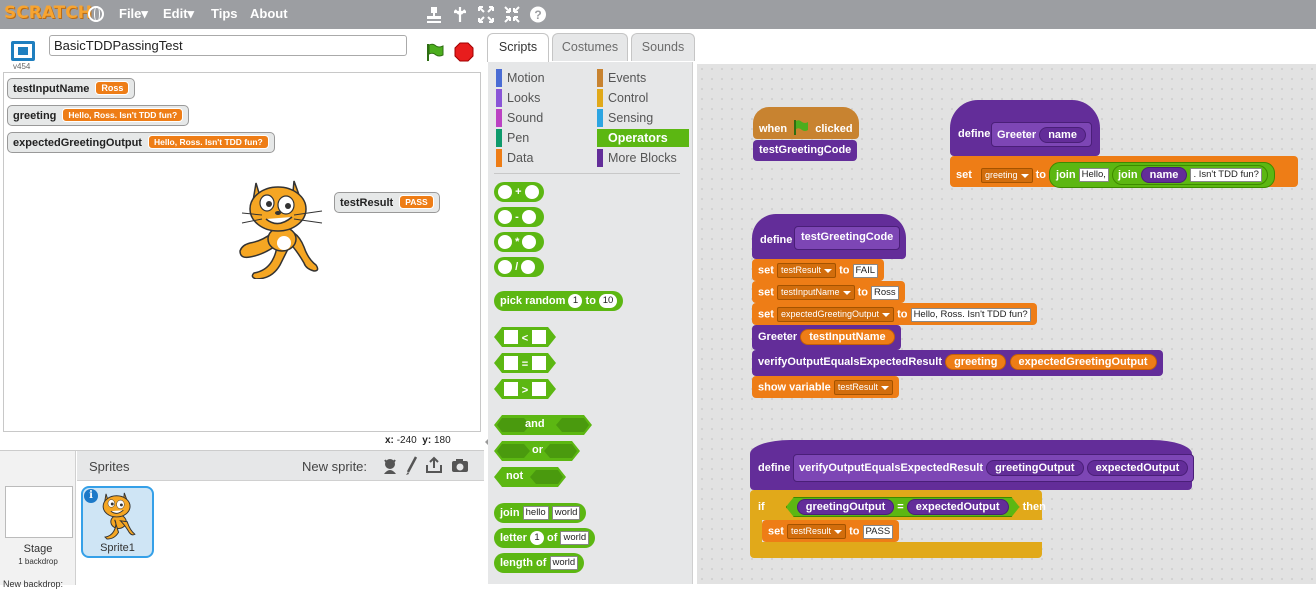 Image resolution: width=1316 pixels, height=589 pixels. I want to click on monitor-testInputName: testInputName Ross, so click(71, 88).